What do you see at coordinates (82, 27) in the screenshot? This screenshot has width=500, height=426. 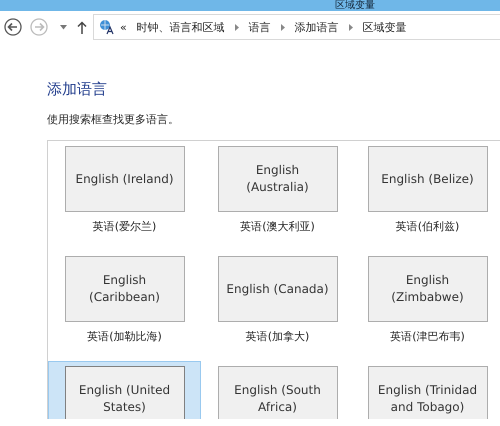 I see `up-arrow-icon` at bounding box center [82, 27].